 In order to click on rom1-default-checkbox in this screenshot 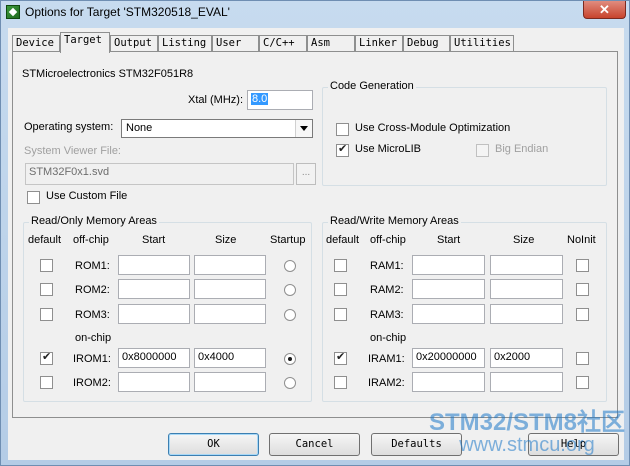, I will do `click(46, 265)`.